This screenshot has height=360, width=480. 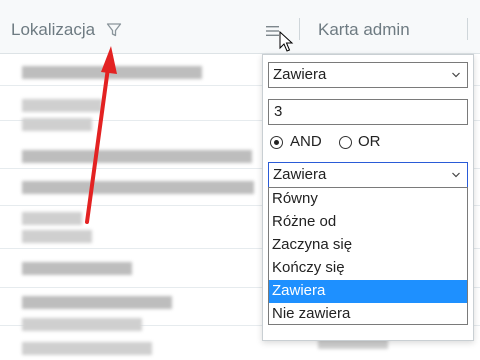 I want to click on dropdown-option: Równy, so click(x=368, y=199).